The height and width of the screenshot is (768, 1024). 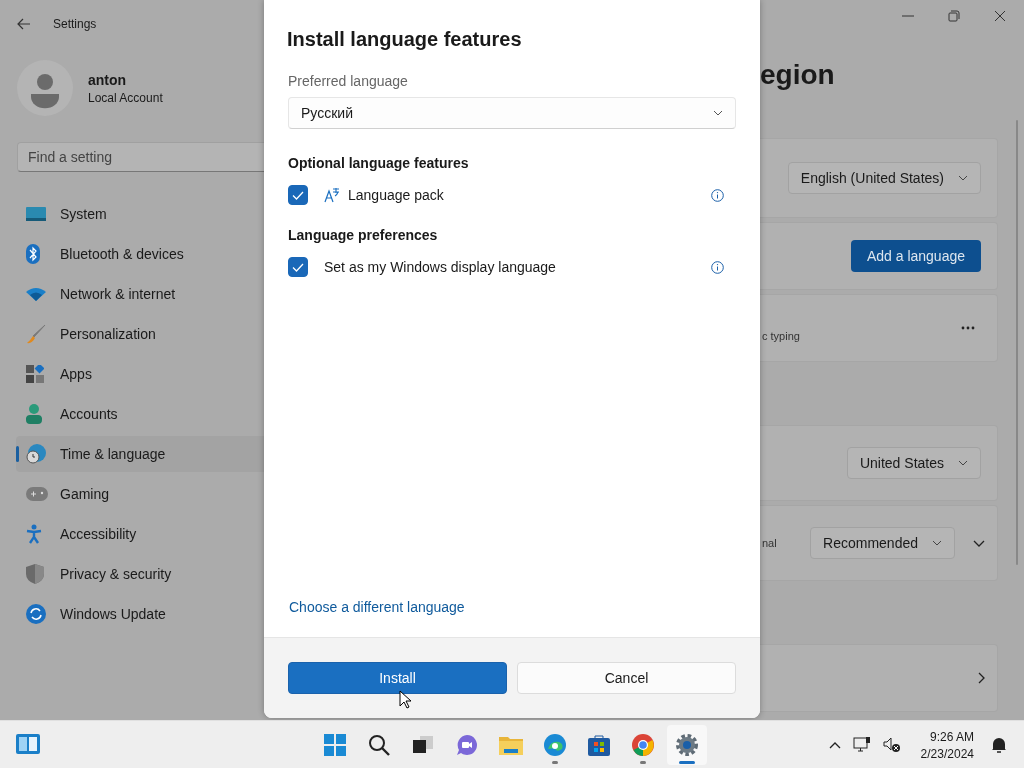 I want to click on card-caption: nal, so click(x=769, y=543).